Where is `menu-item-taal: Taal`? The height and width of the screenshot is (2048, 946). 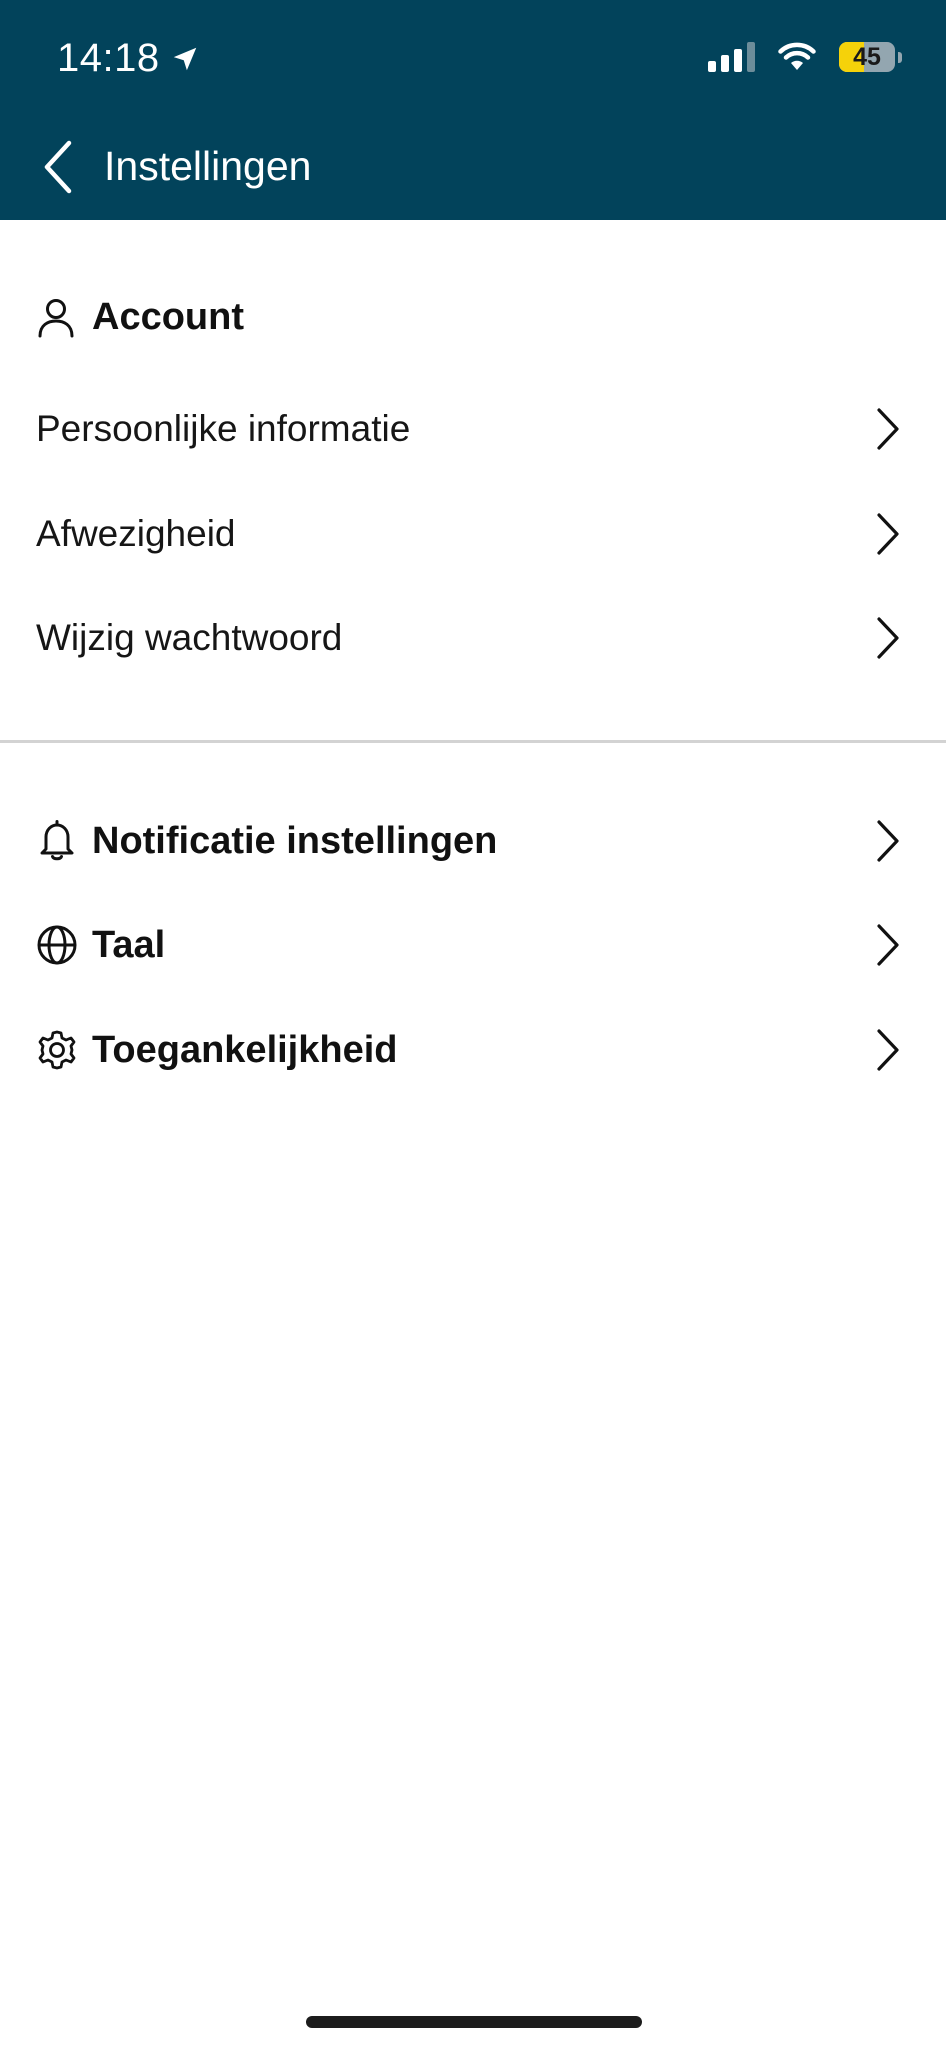
menu-item-taal: Taal is located at coordinates (473, 945).